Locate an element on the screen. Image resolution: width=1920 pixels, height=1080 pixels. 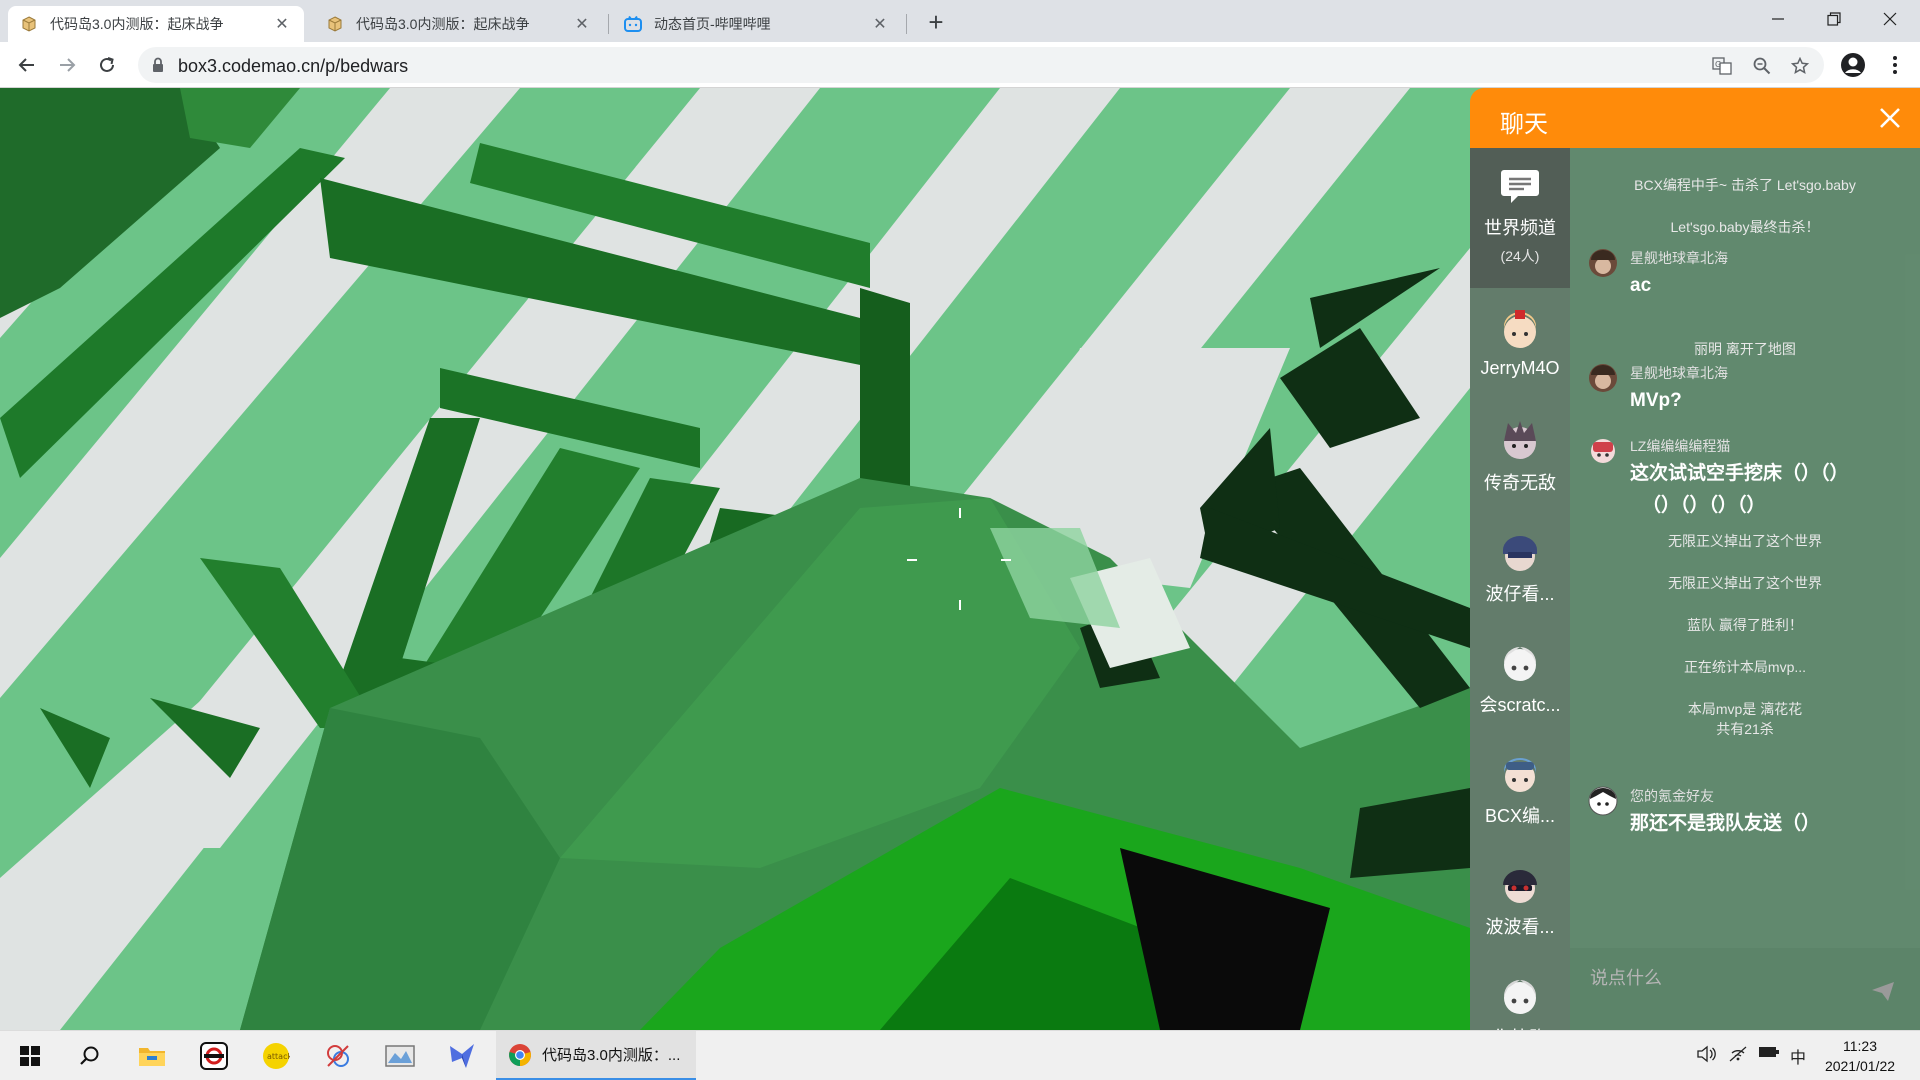
new-tab-button: + is located at coordinates (936, 22).